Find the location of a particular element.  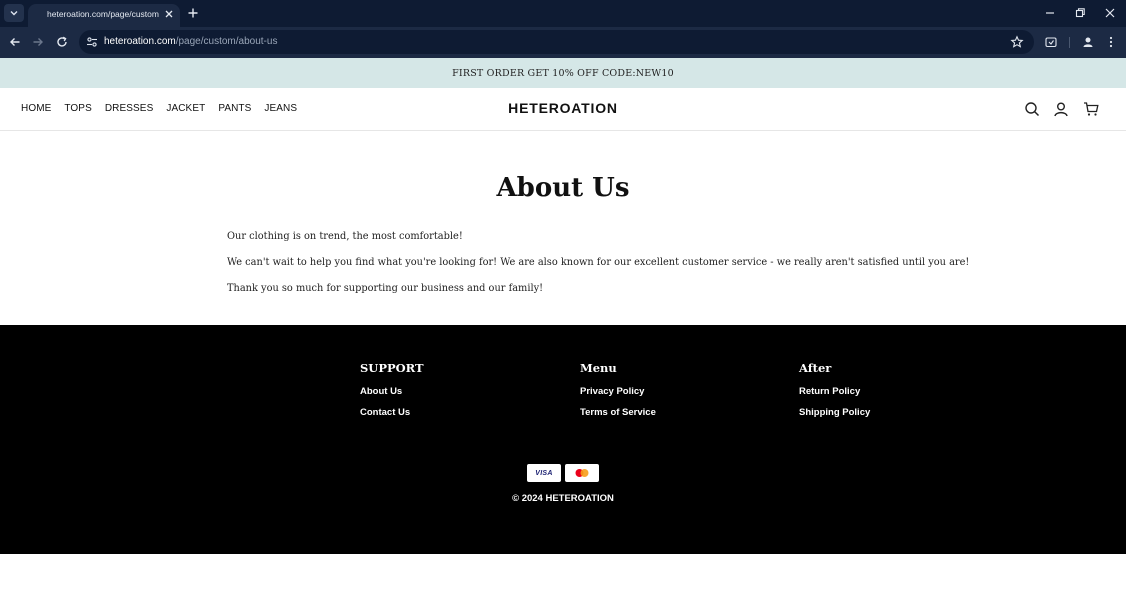

footer-link-about-us: About Us is located at coordinates (392, 391).